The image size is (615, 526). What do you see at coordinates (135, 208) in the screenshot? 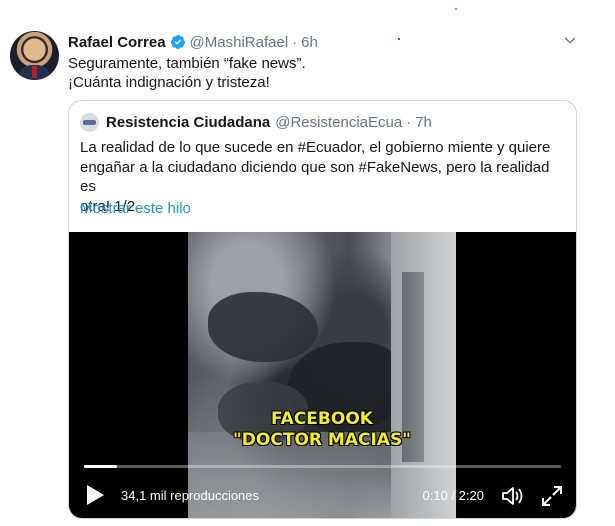
I see `show-thread-link: Mostrar este hilo` at bounding box center [135, 208].